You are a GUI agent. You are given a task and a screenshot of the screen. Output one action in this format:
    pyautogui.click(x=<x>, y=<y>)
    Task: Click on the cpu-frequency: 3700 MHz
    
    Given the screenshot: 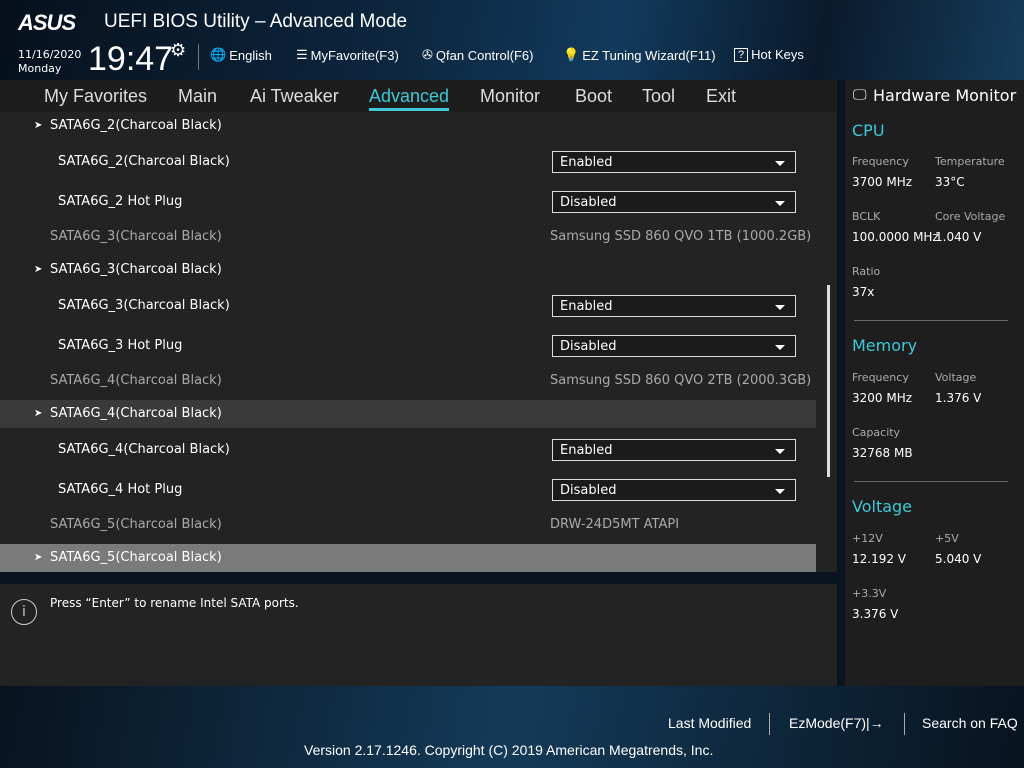 What is the action you would take?
    pyautogui.click(x=882, y=182)
    